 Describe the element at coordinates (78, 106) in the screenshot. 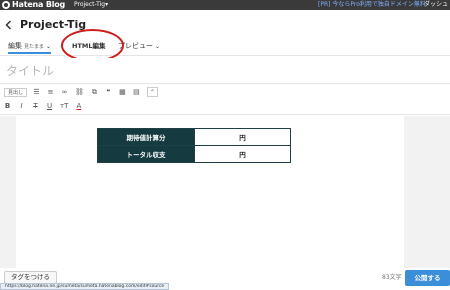

I see `text-color-icon: A` at that location.